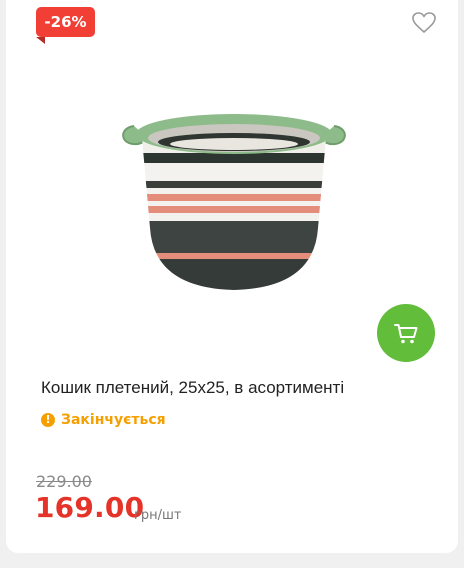 This screenshot has width=464, height=568. I want to click on exclamation-circle-icon: !, so click(48, 420).